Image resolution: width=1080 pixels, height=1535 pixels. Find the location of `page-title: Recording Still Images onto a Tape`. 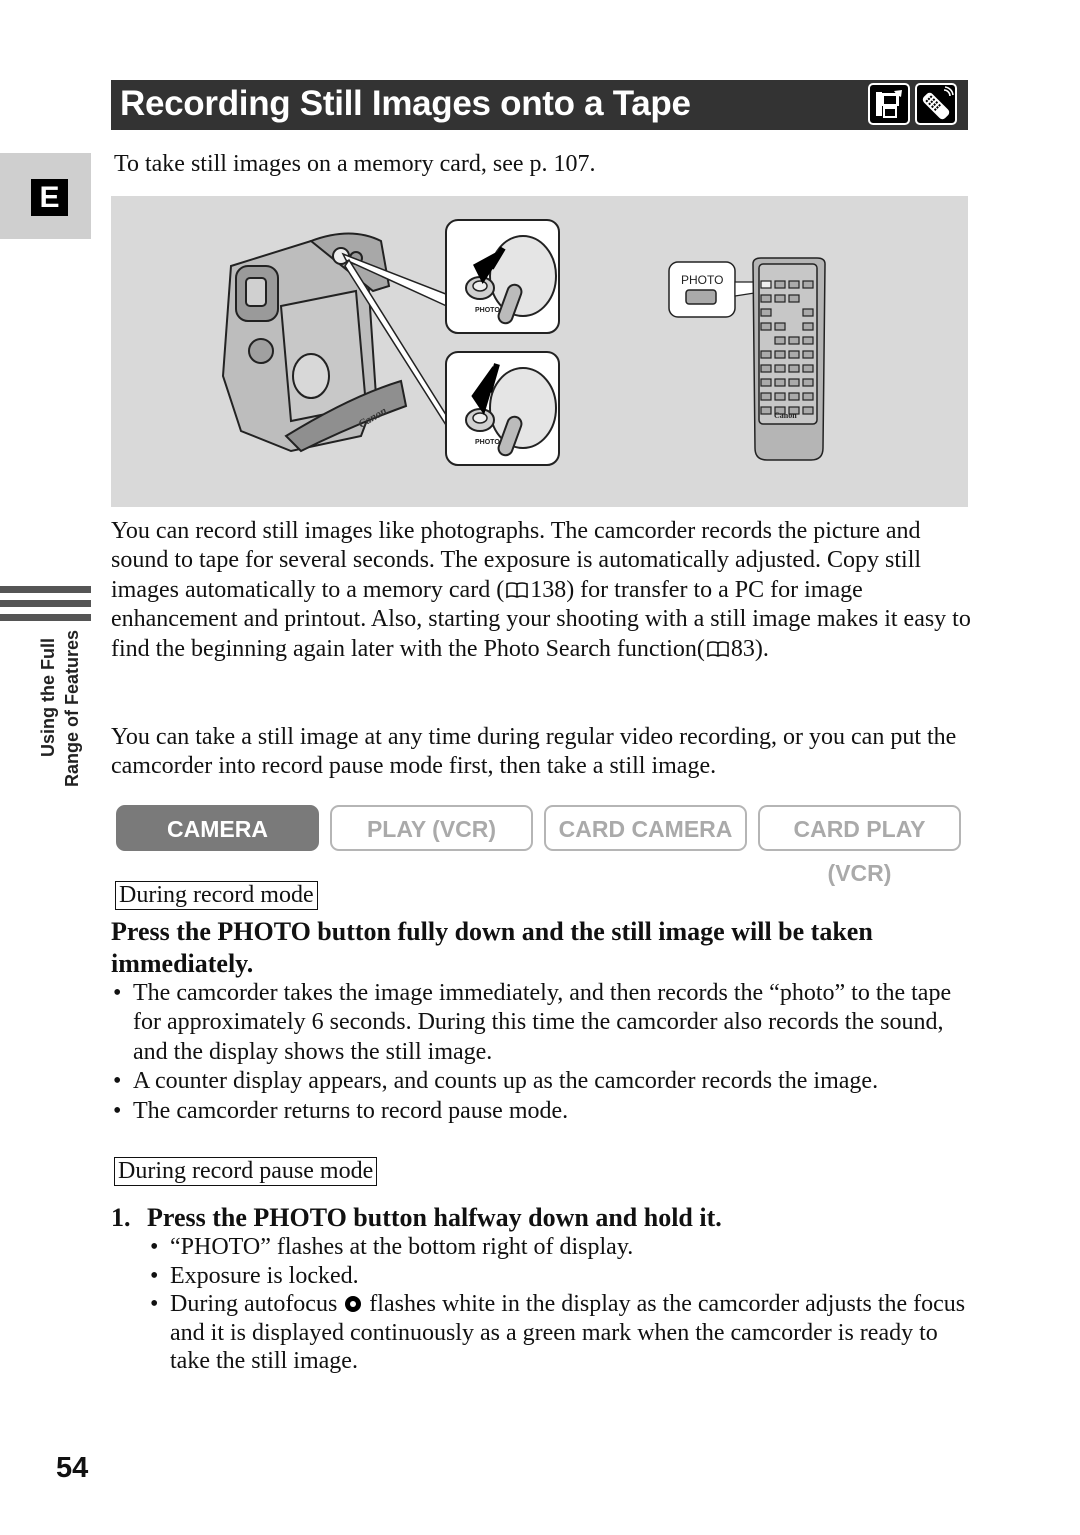

page-title: Recording Still Images onto a Tape is located at coordinates (405, 103).